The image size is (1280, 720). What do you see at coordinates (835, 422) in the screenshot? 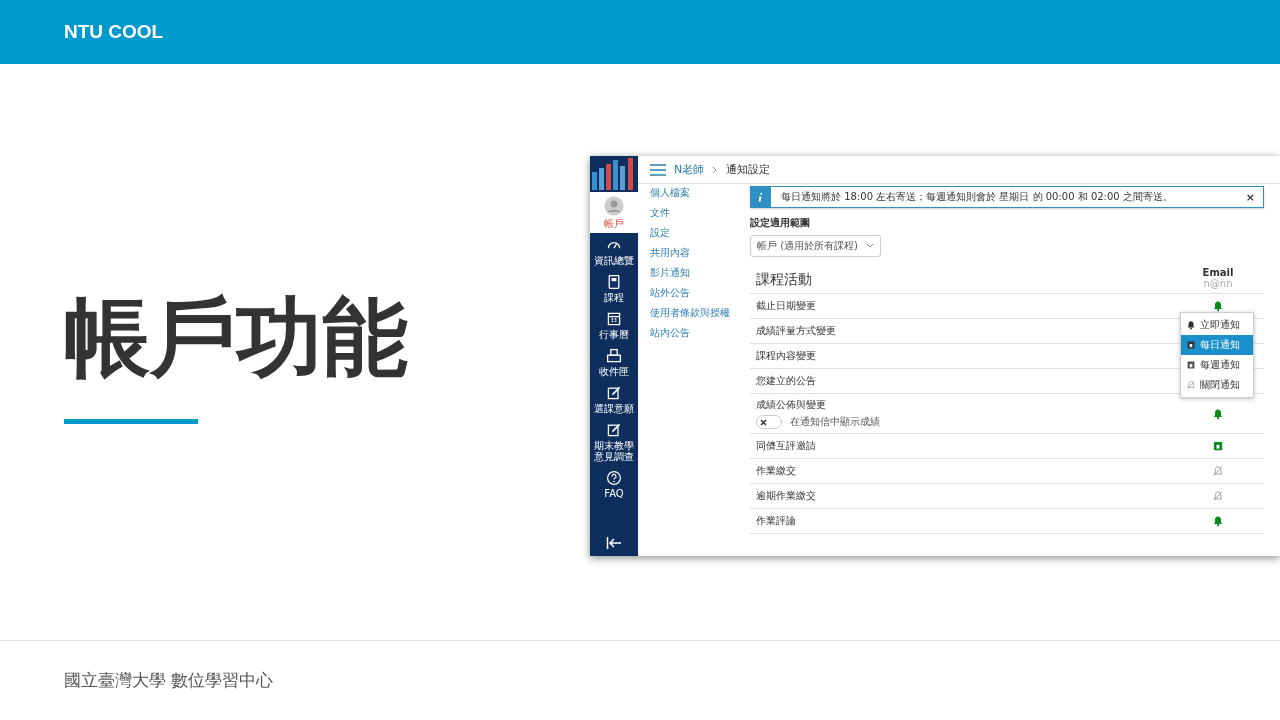
I see `toggle-label: 在通知信中顯示成績` at bounding box center [835, 422].